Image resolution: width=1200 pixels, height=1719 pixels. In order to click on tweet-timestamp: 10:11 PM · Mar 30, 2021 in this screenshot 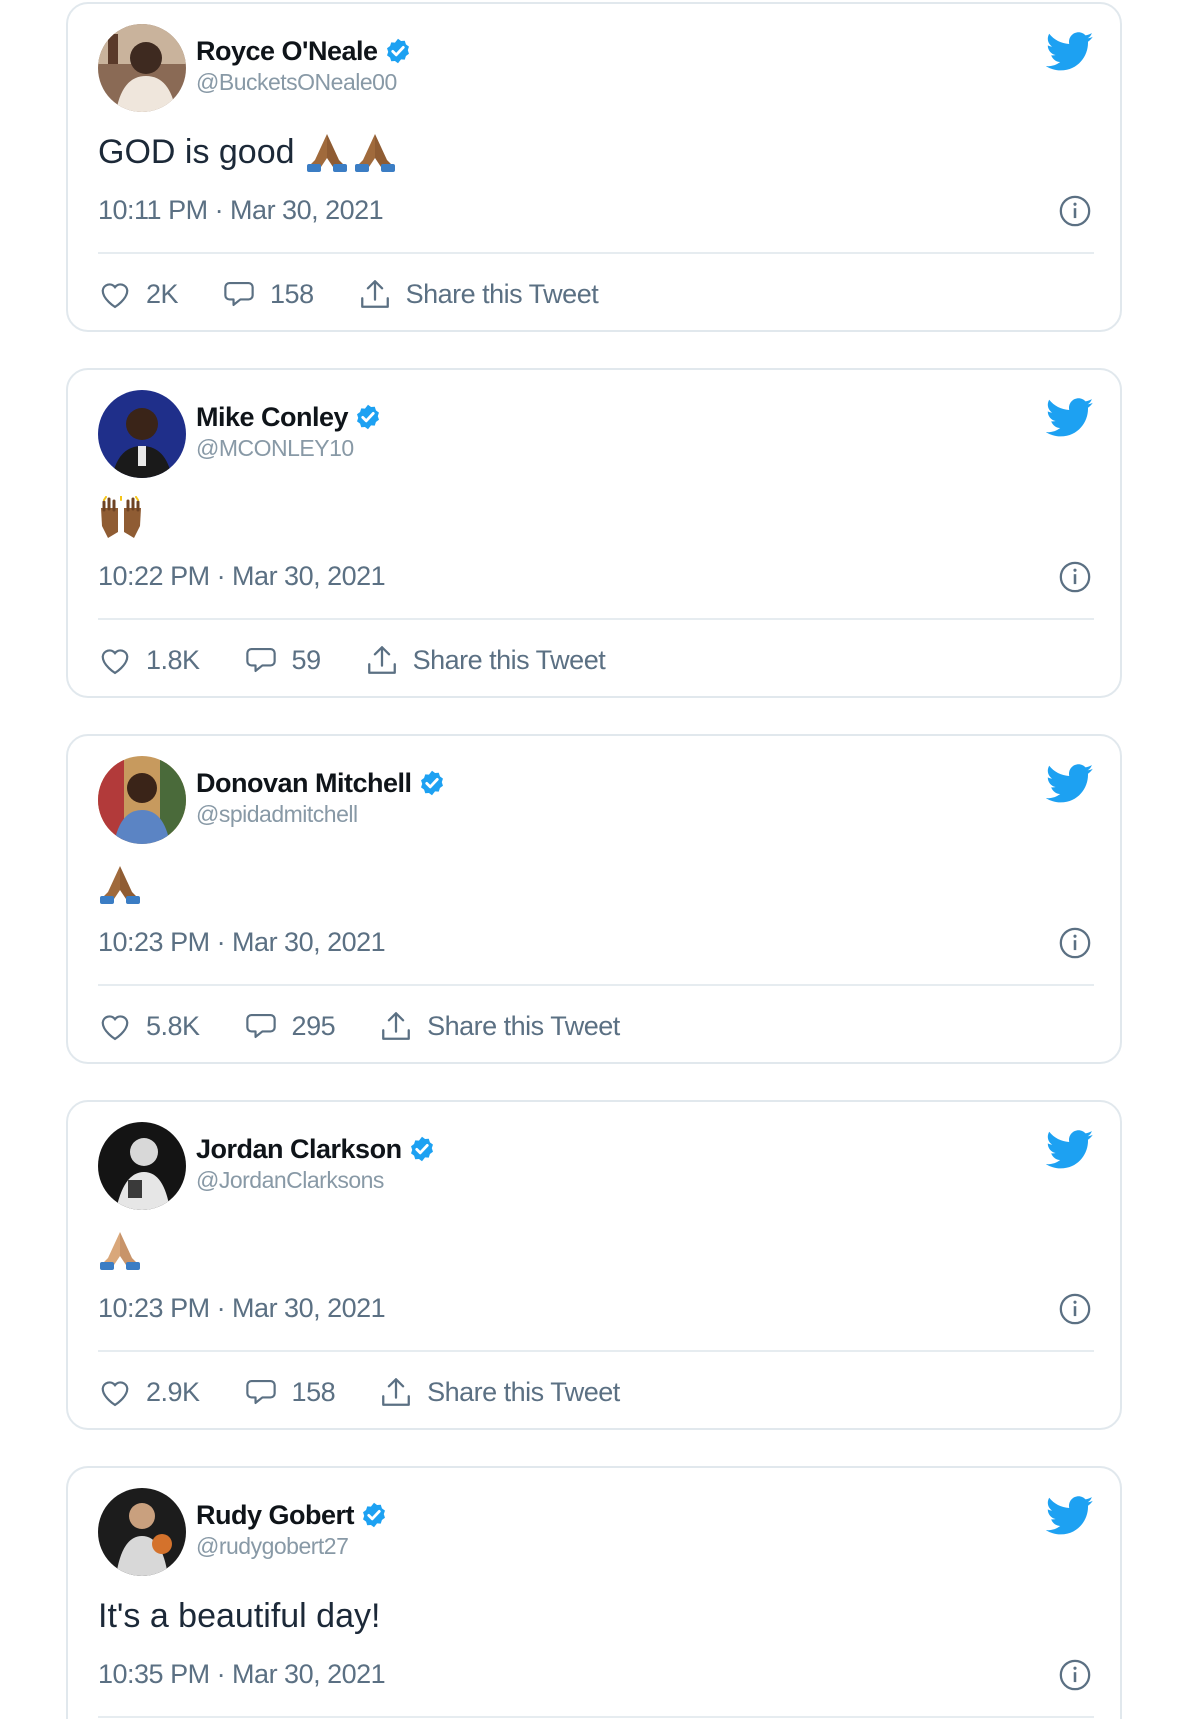, I will do `click(241, 210)`.